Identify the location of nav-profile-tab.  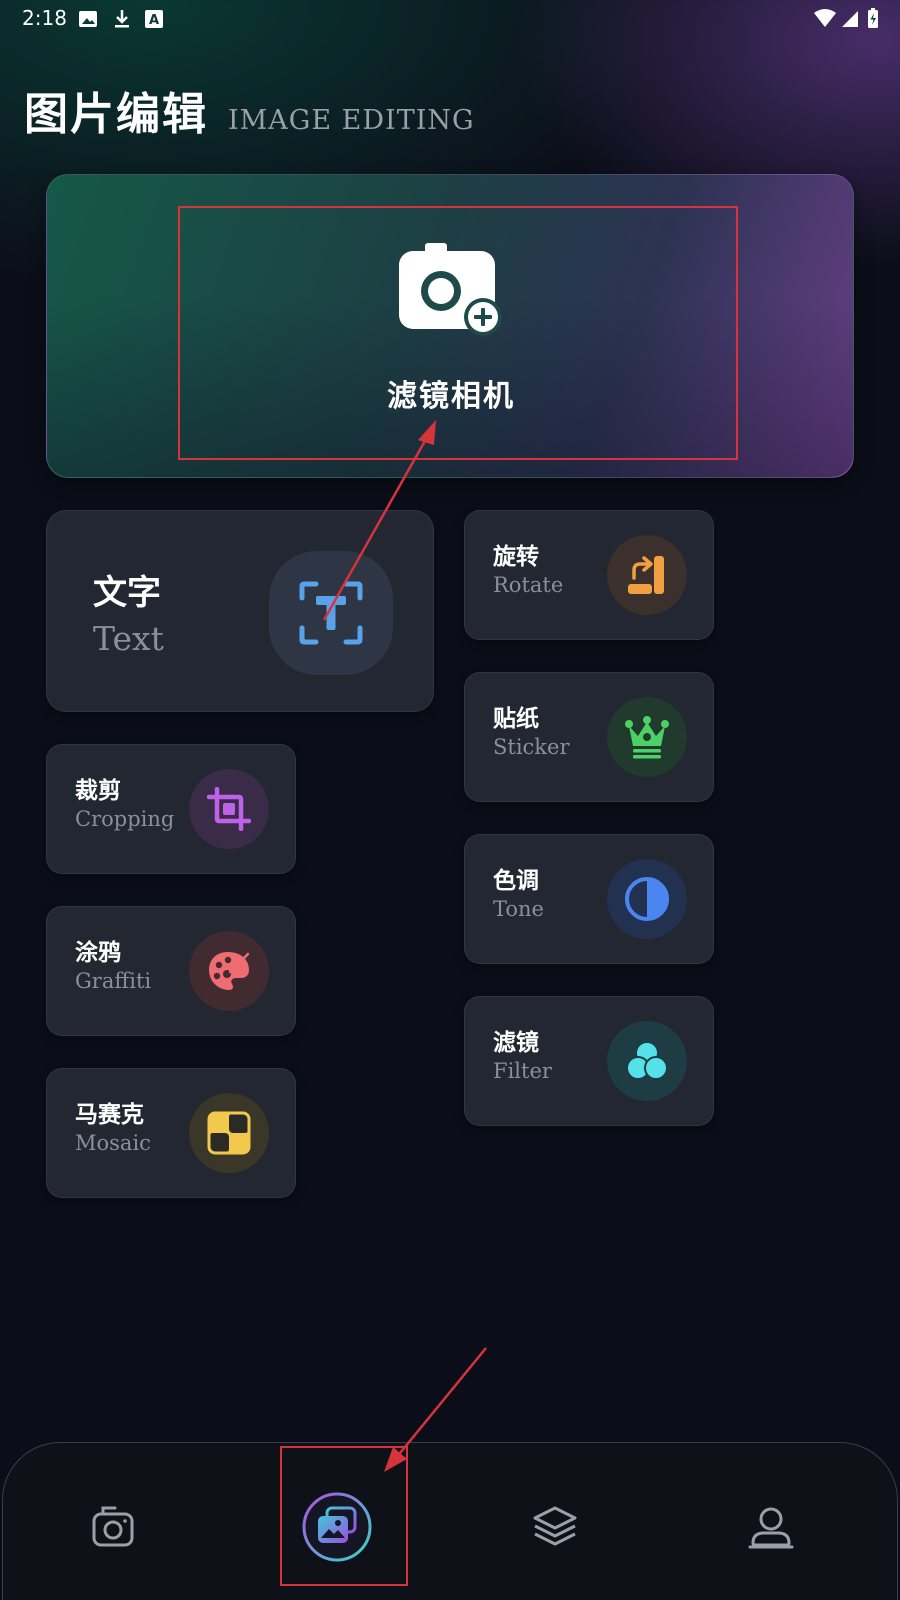
(771, 1527).